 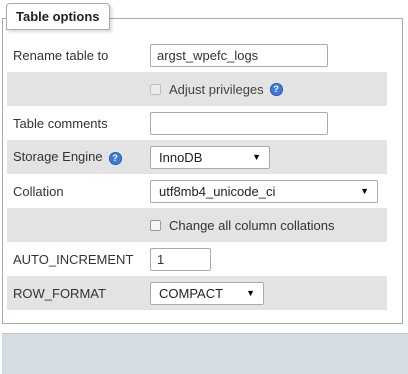 What do you see at coordinates (73, 259) in the screenshot?
I see `auto-increment-label: AUTO_INCREMENT` at bounding box center [73, 259].